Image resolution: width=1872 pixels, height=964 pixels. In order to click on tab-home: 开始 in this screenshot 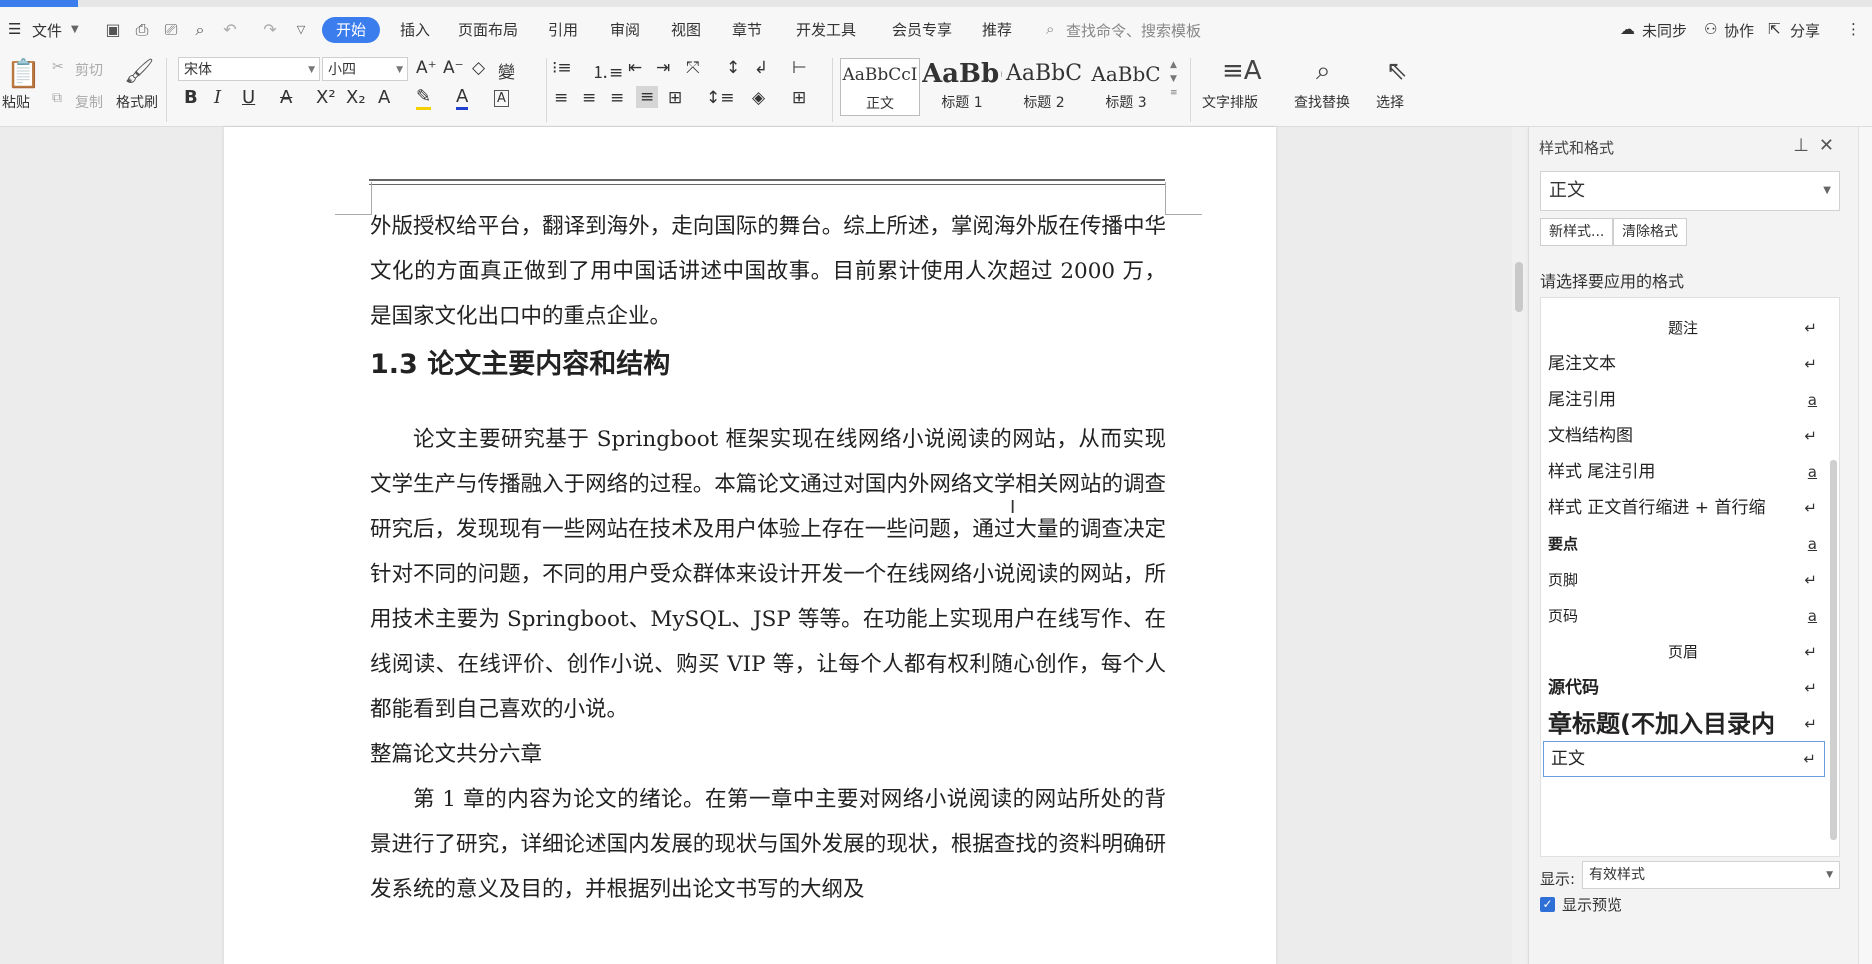, I will do `click(351, 30)`.